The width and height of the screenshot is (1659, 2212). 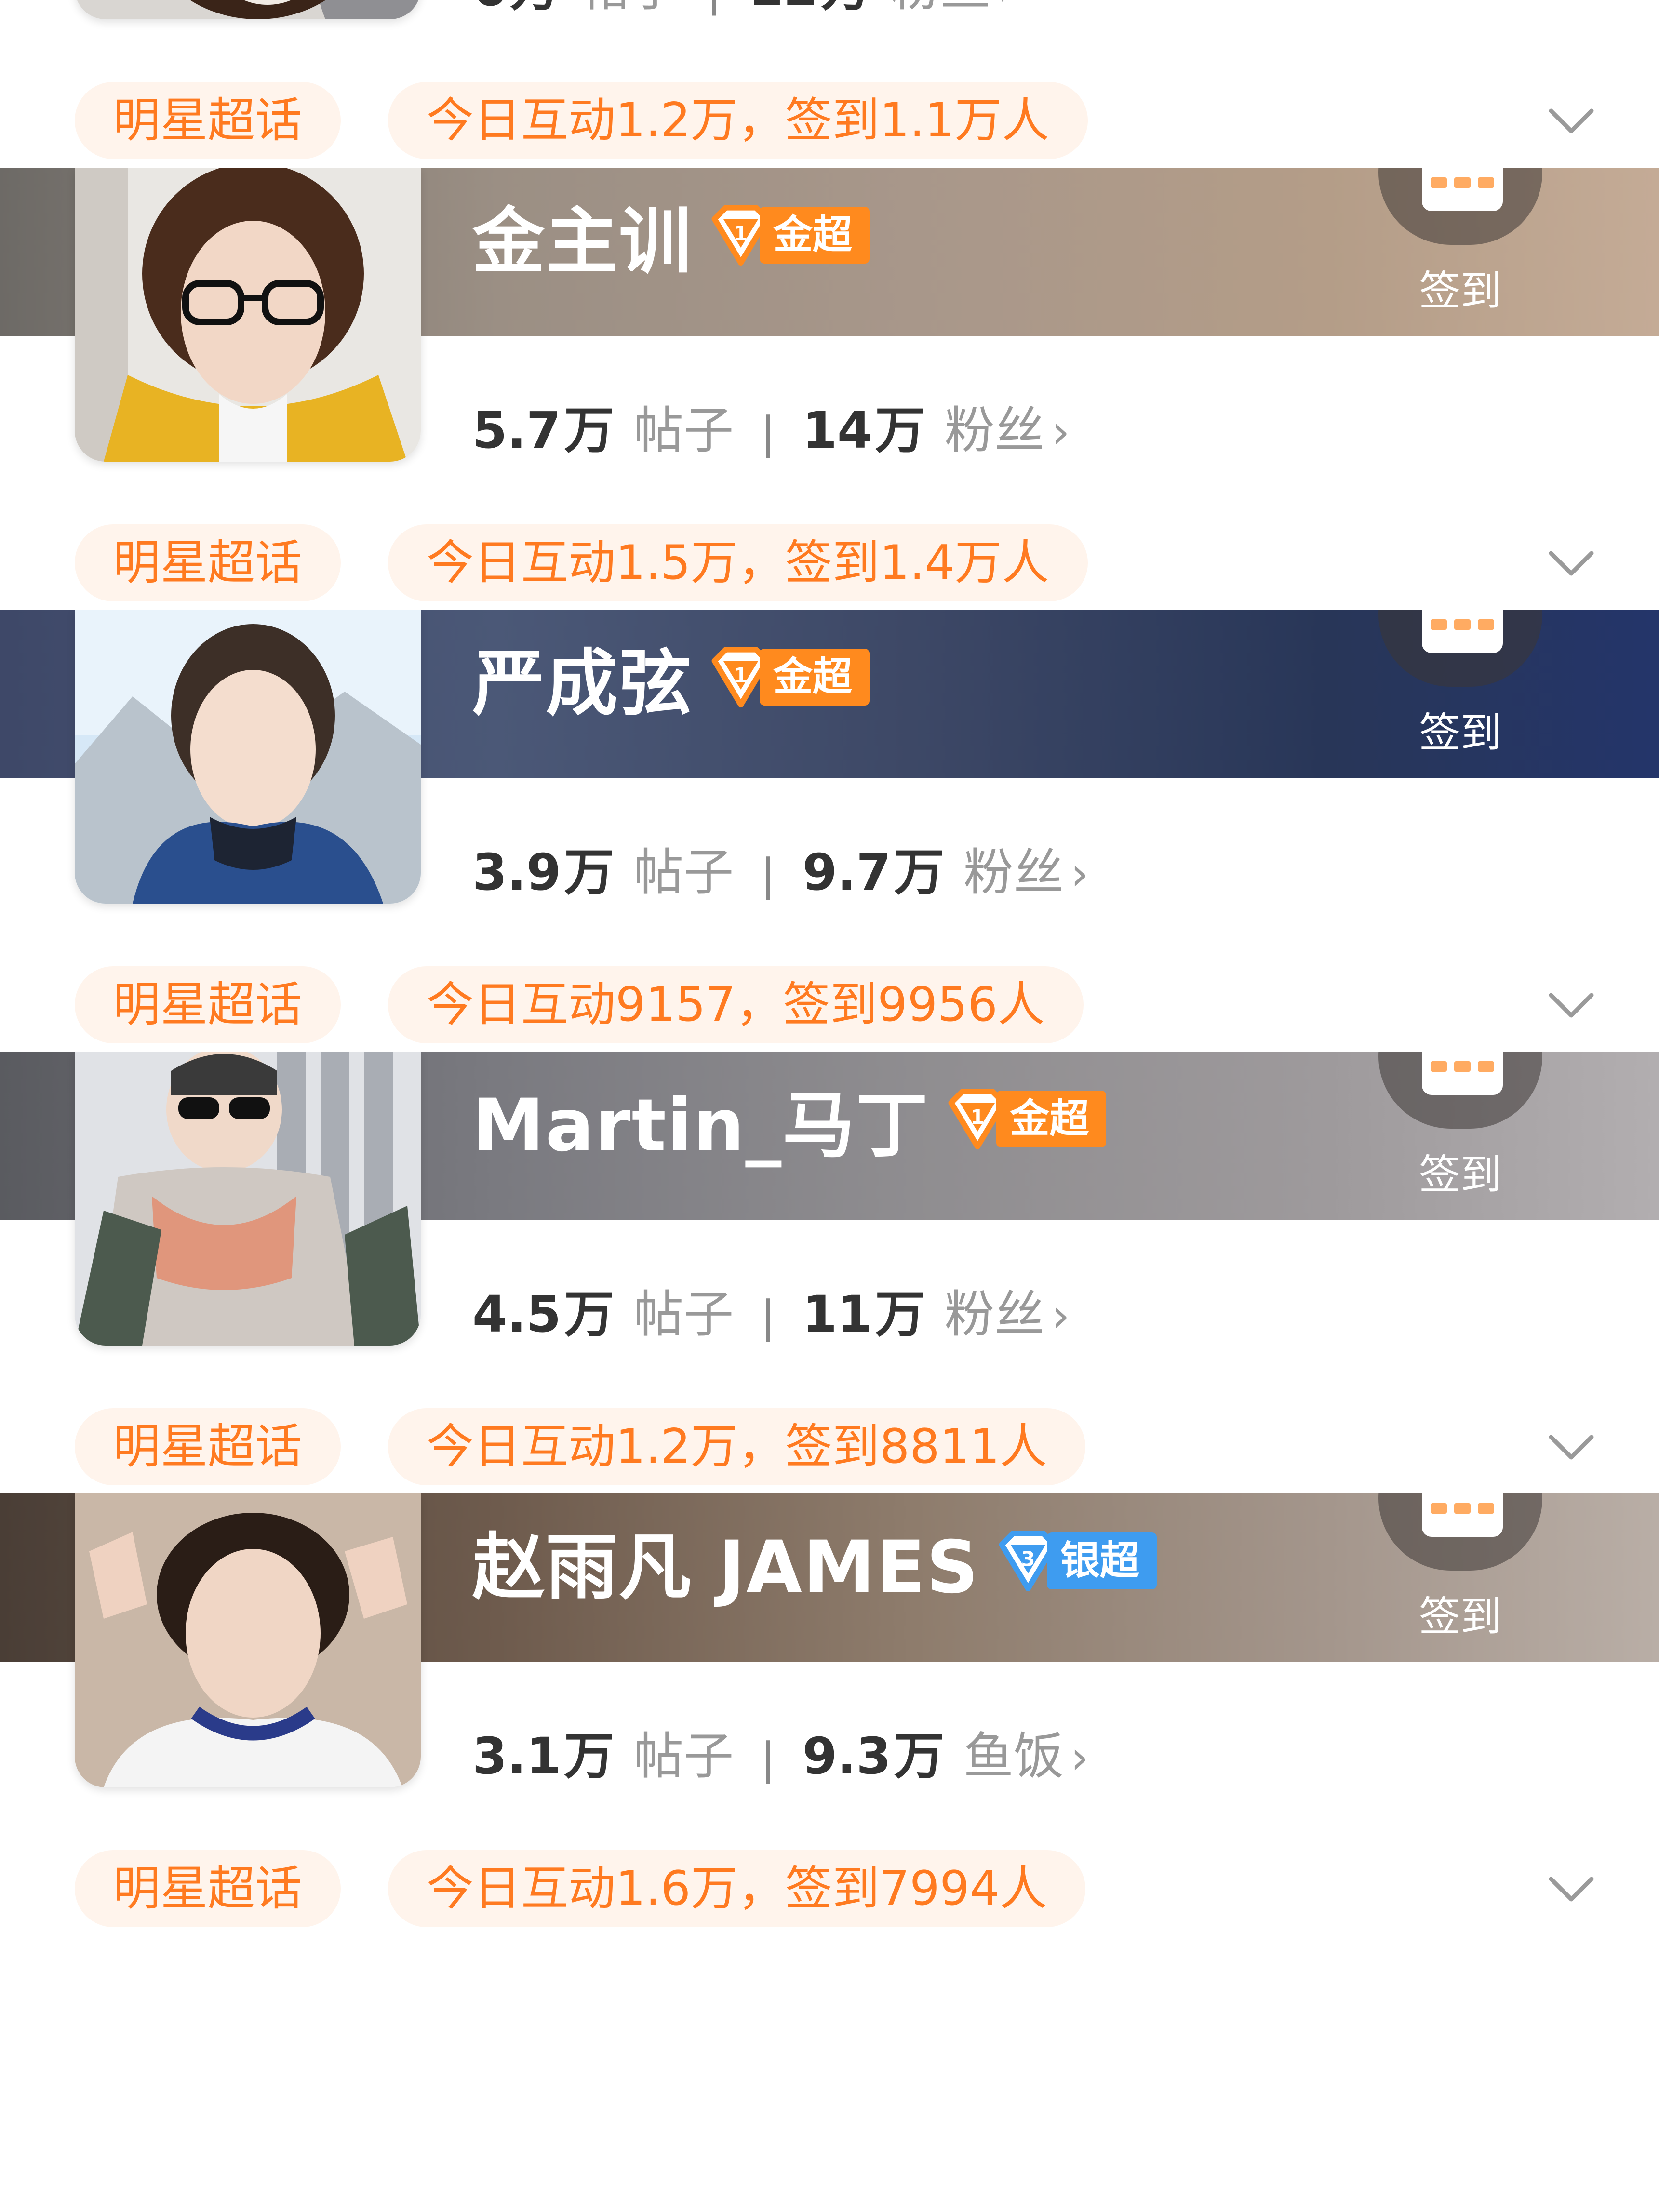 I want to click on topic-name: 严成弦, so click(x=582, y=677).